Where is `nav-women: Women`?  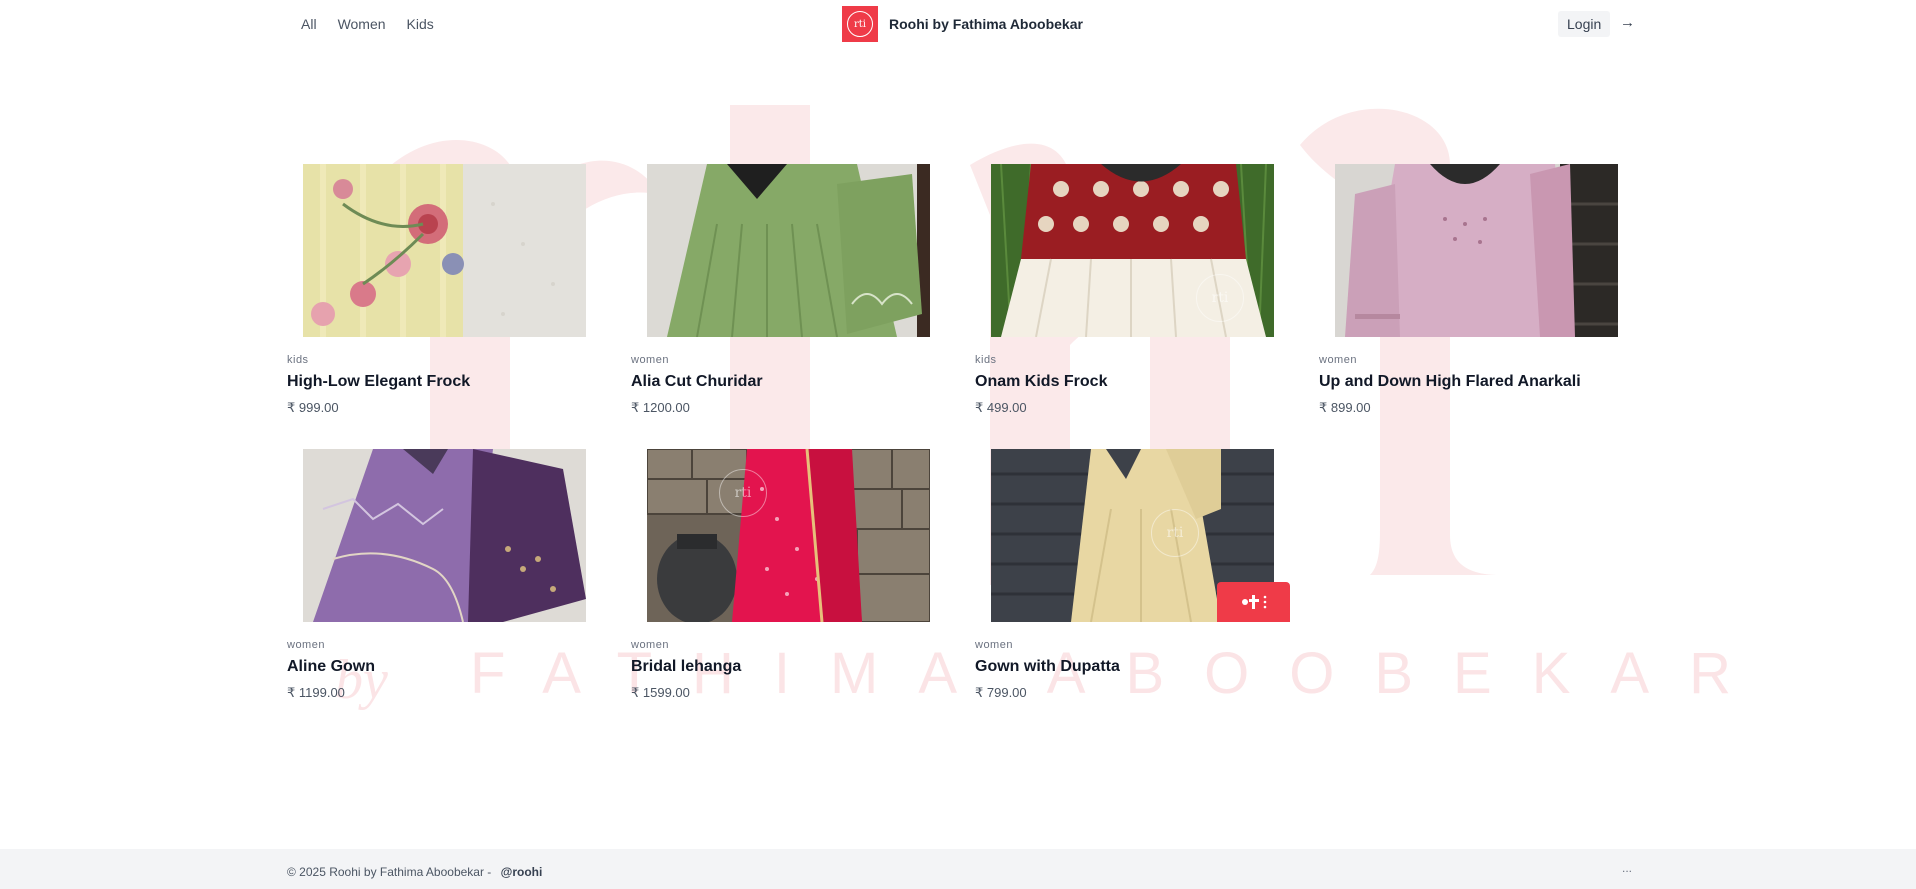
nav-women: Women is located at coordinates (362, 24).